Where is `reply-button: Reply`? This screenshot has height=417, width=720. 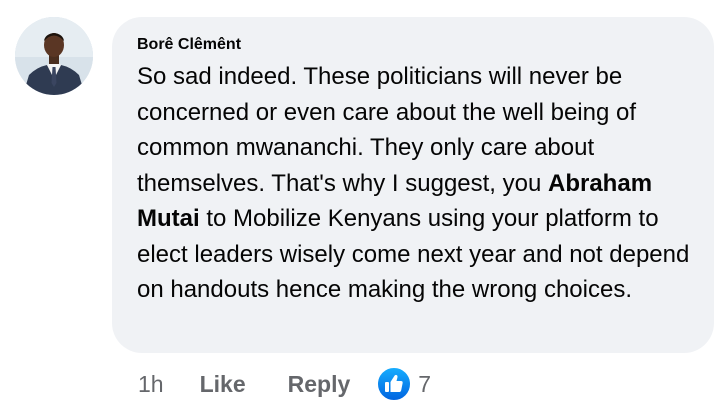 reply-button: Reply is located at coordinates (319, 384).